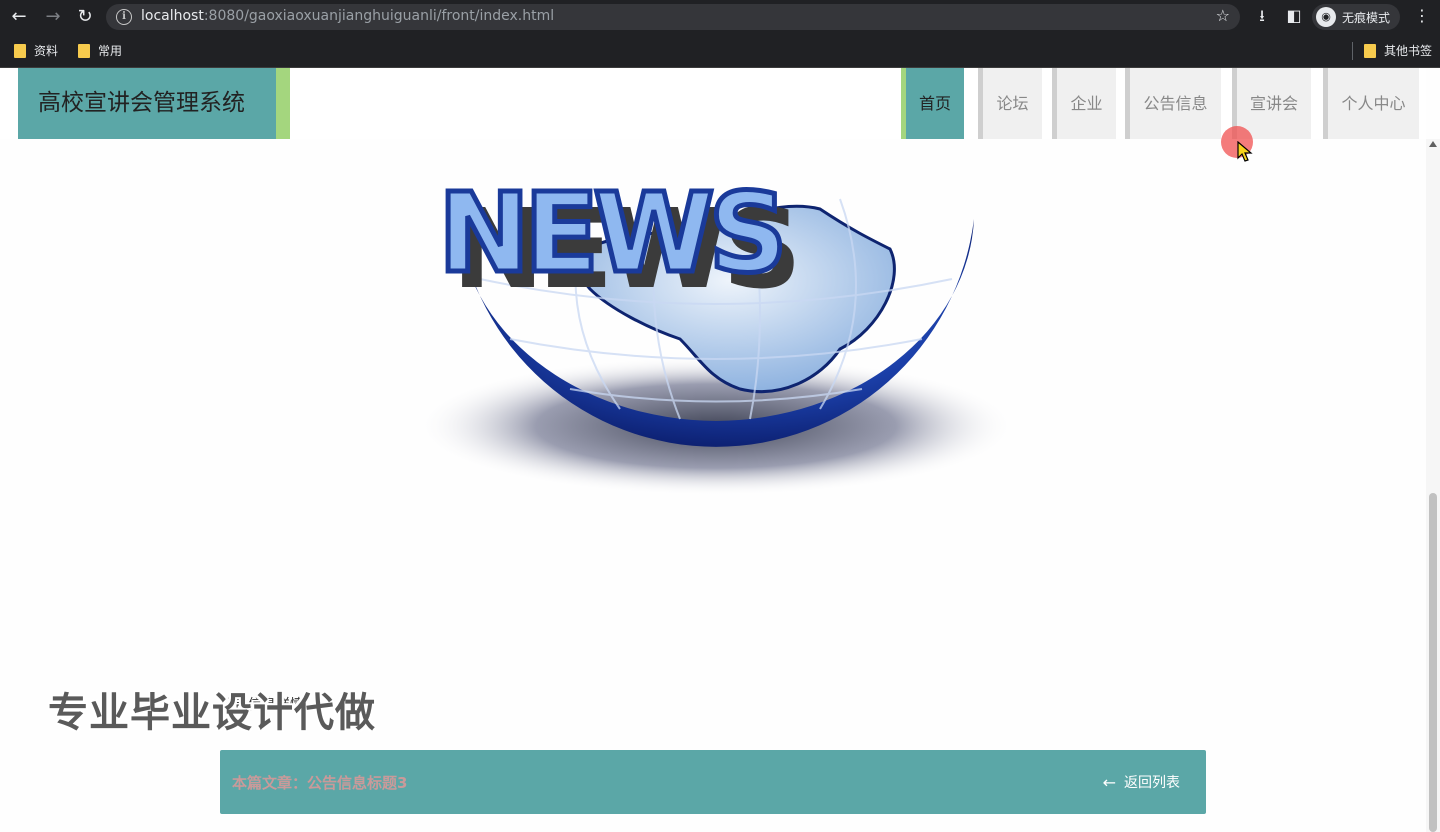  Describe the element at coordinates (1084, 103) in the screenshot. I see `nav-company: 企业` at that location.